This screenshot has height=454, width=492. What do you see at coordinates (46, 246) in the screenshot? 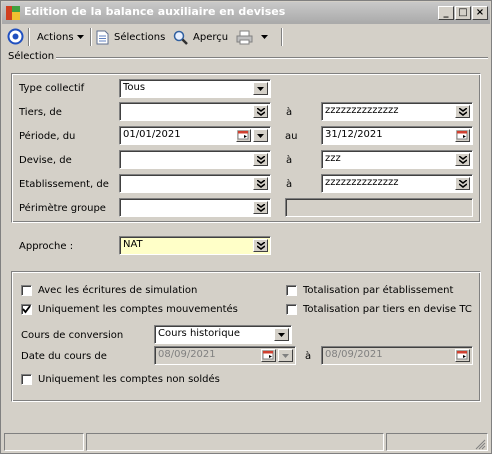
I see `approche-label: Approche :` at bounding box center [46, 246].